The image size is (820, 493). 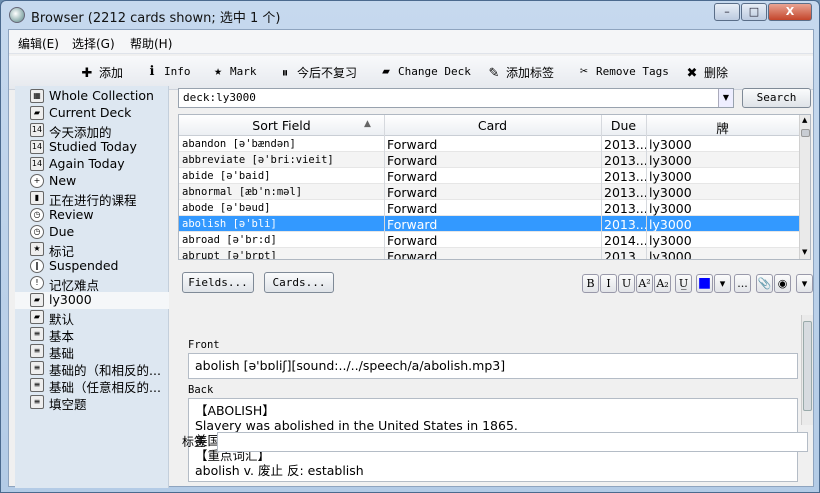 I want to click on table-row: abode [ə'bəud] Forward 2013... ly3000, so click(x=489, y=208).